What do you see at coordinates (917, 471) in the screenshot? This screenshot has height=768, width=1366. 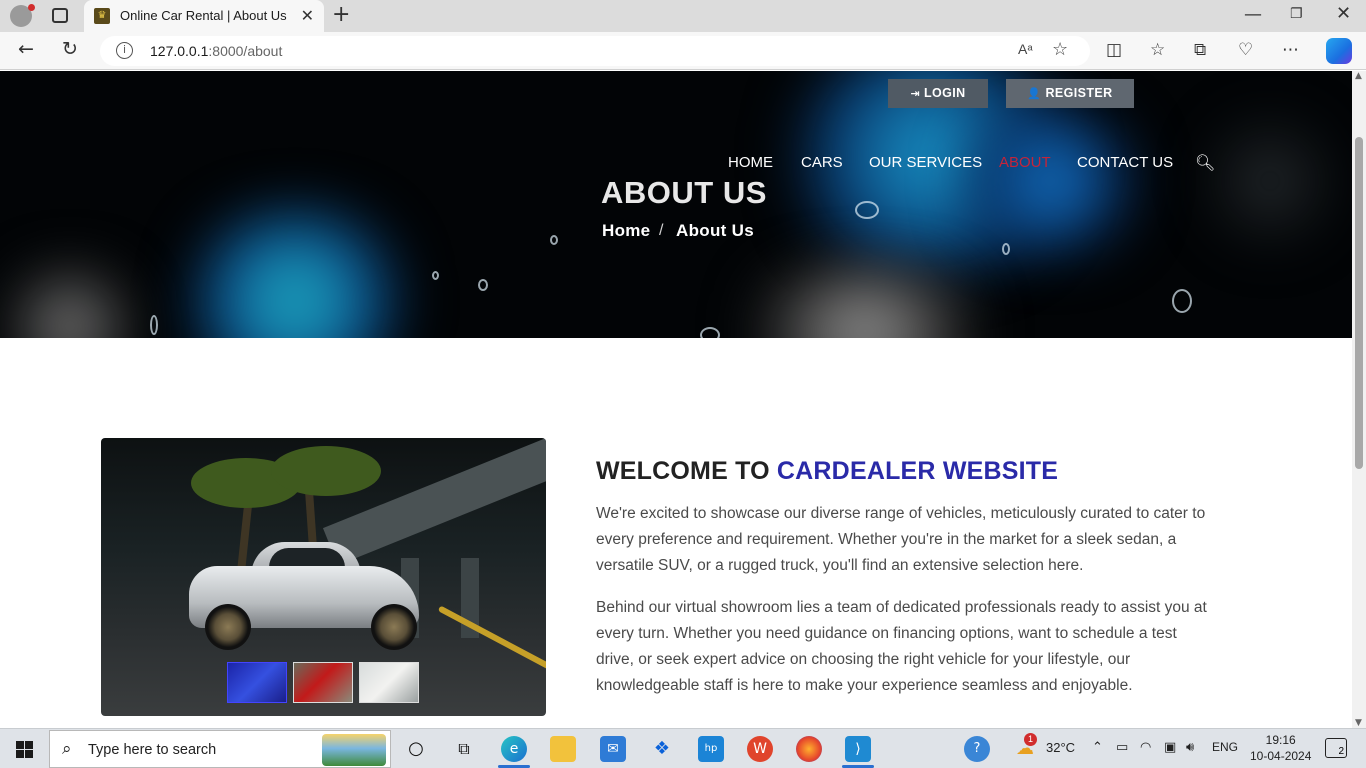 I see `heading-highlight: CARDEALER WEBSITE` at bounding box center [917, 471].